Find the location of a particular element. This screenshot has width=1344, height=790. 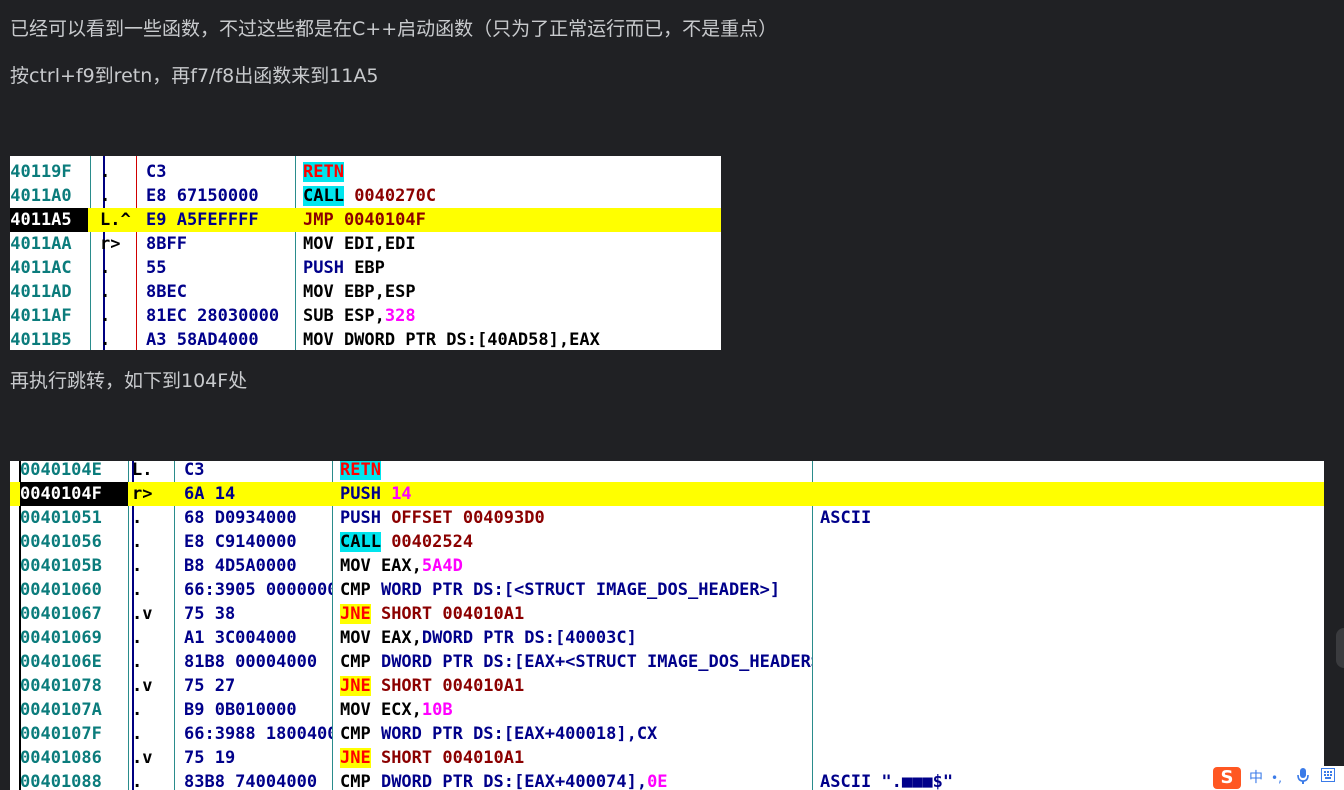

address-cell: 00401086 is located at coordinates (61, 758).